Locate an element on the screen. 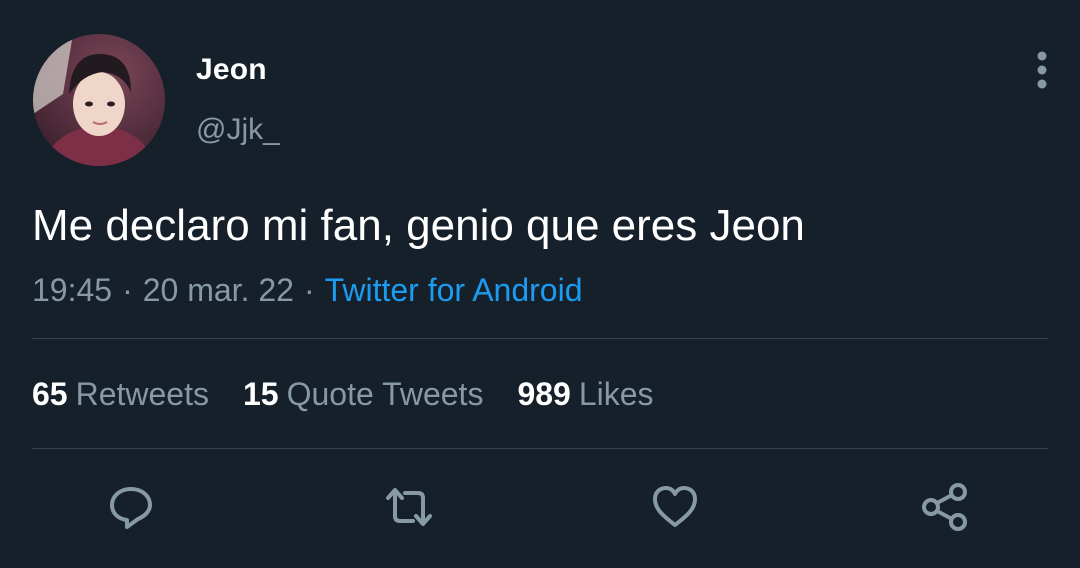 This screenshot has width=1080, height=568. more-options-button is located at coordinates (1042, 70).